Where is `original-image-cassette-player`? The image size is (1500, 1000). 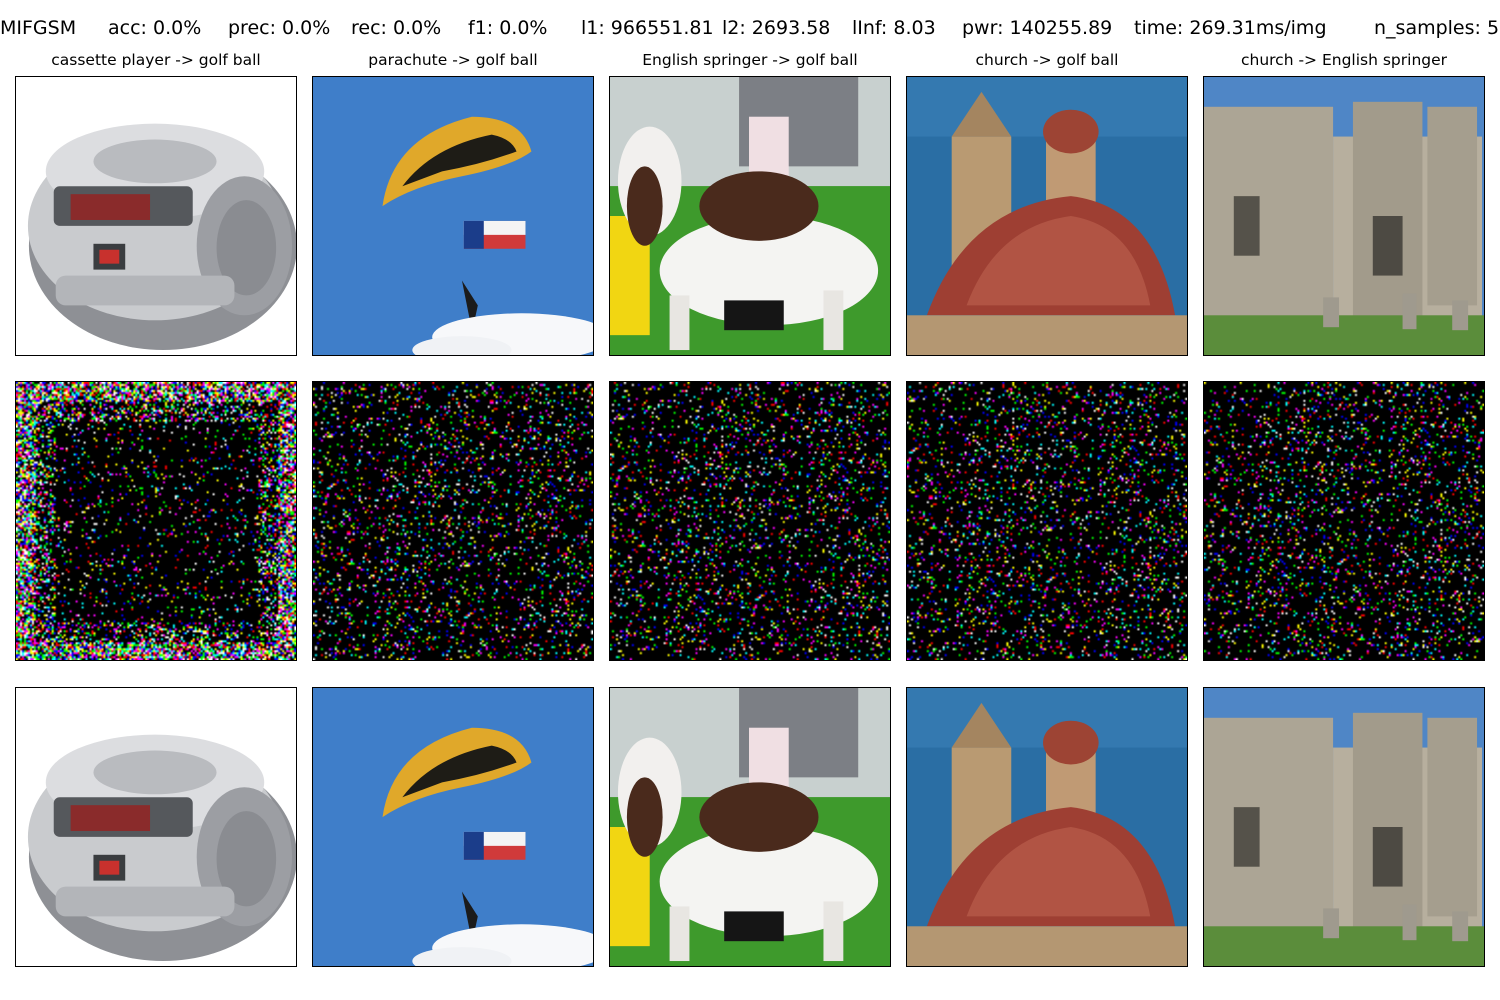 original-image-cassette-player is located at coordinates (156, 216).